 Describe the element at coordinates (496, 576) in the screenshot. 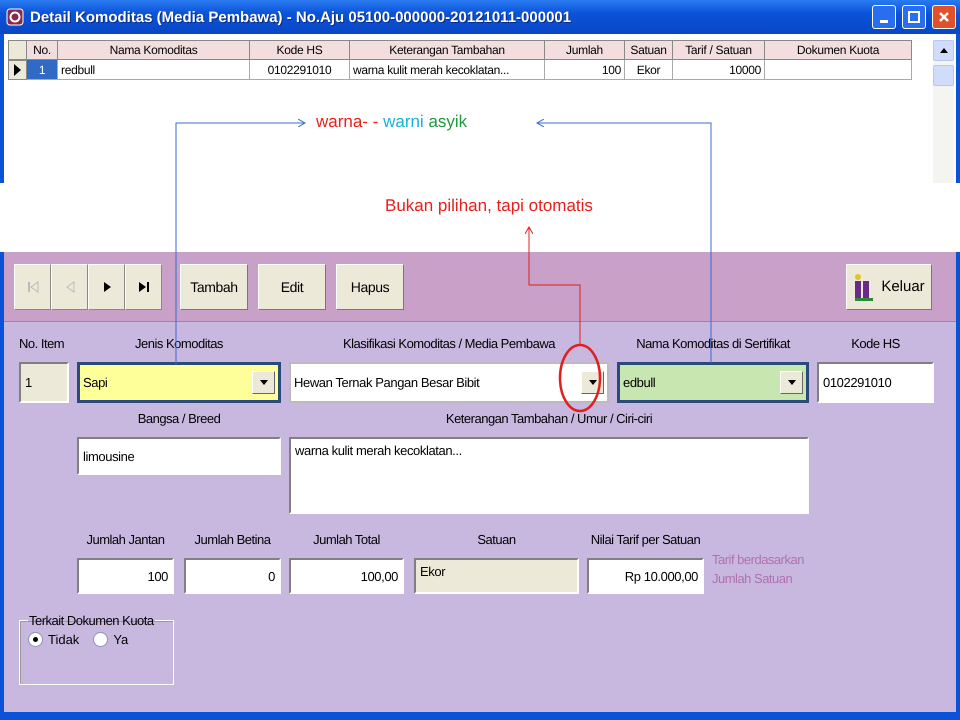

I see `readonly-field: Ekor` at that location.